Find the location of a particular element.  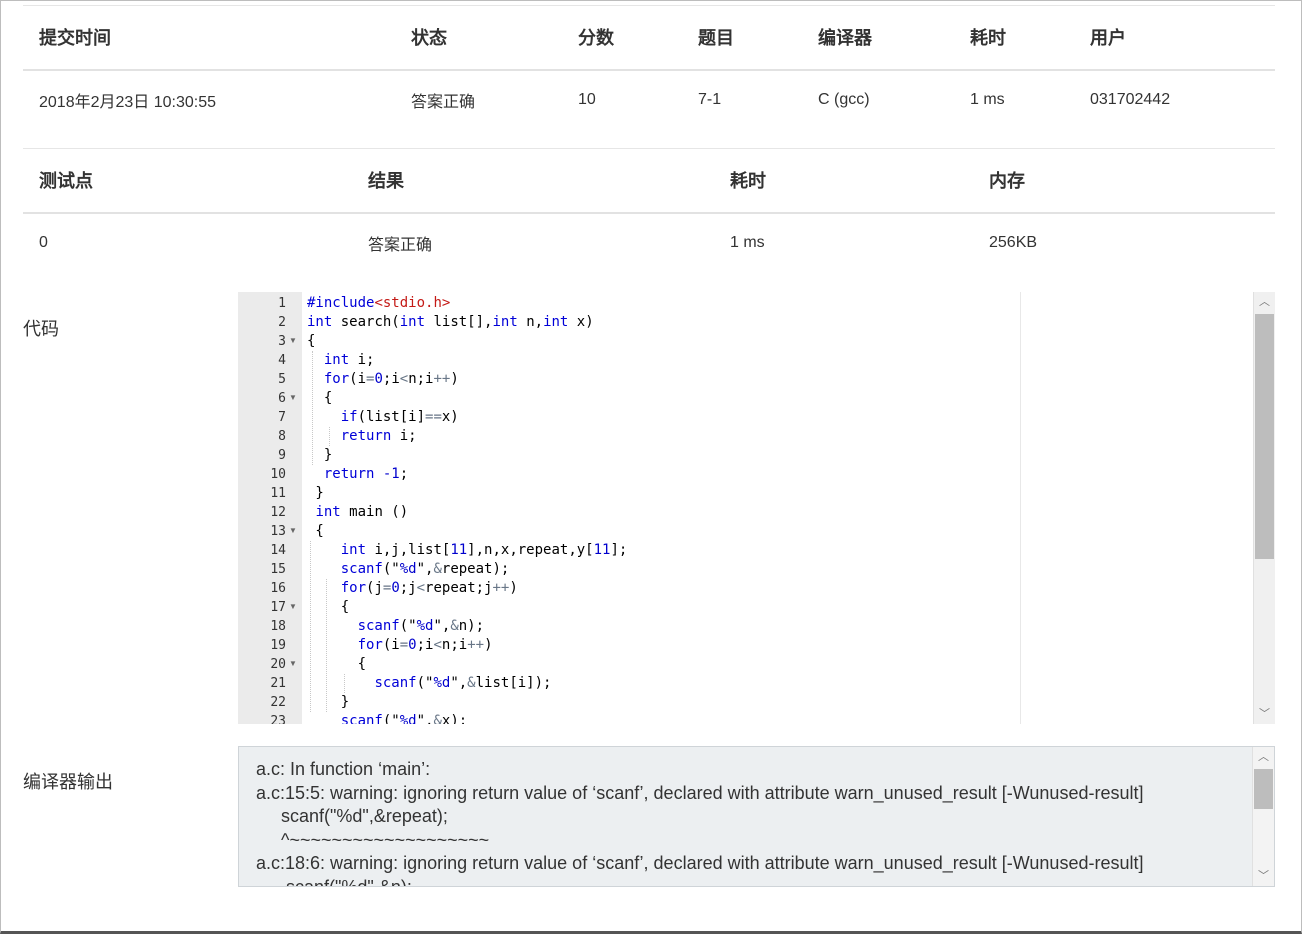

user-id: 031702442 is located at coordinates (1130, 99).